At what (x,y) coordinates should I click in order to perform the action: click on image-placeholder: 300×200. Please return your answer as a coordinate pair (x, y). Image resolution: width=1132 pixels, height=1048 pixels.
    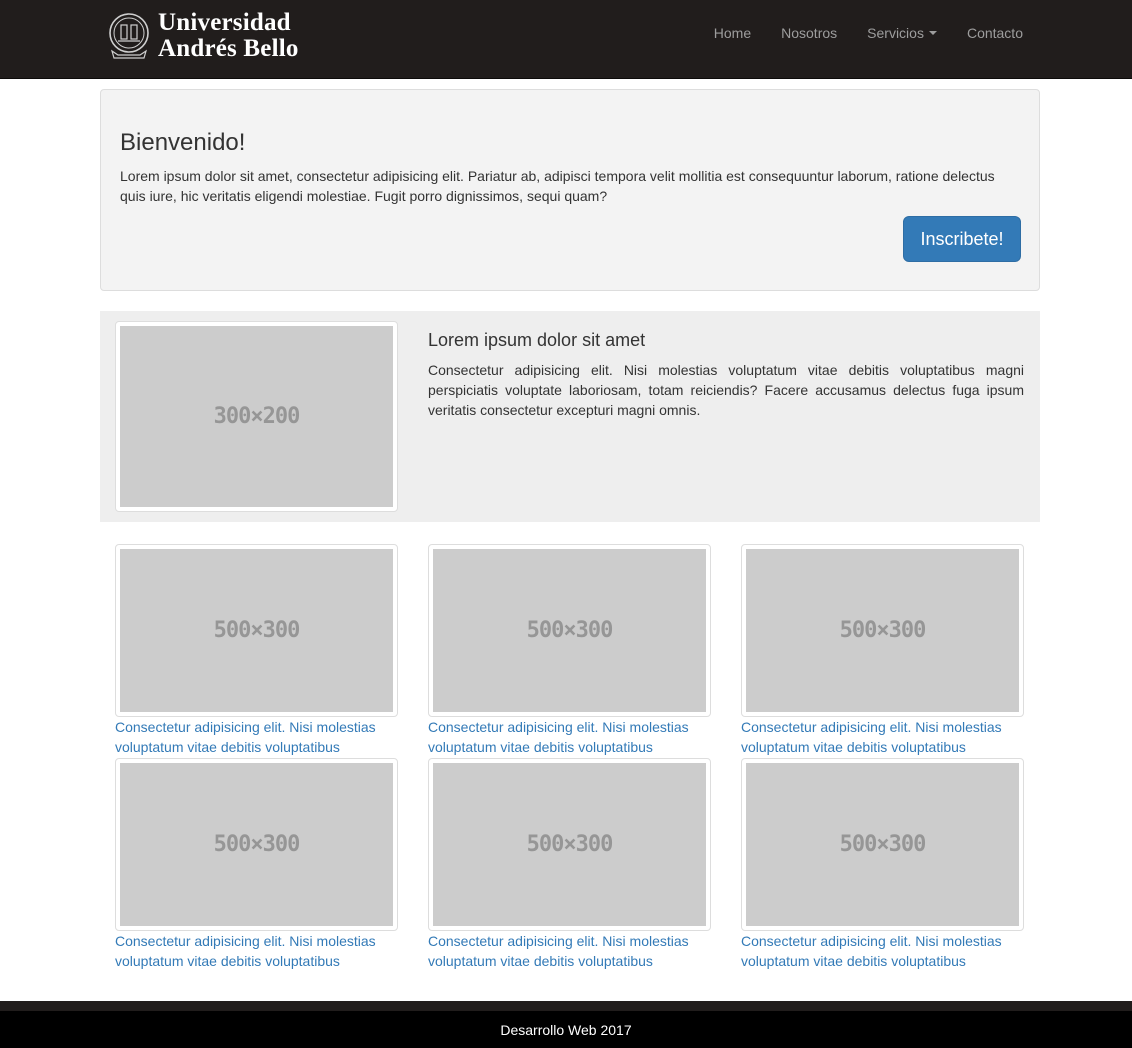
    Looking at the image, I should click on (256, 416).